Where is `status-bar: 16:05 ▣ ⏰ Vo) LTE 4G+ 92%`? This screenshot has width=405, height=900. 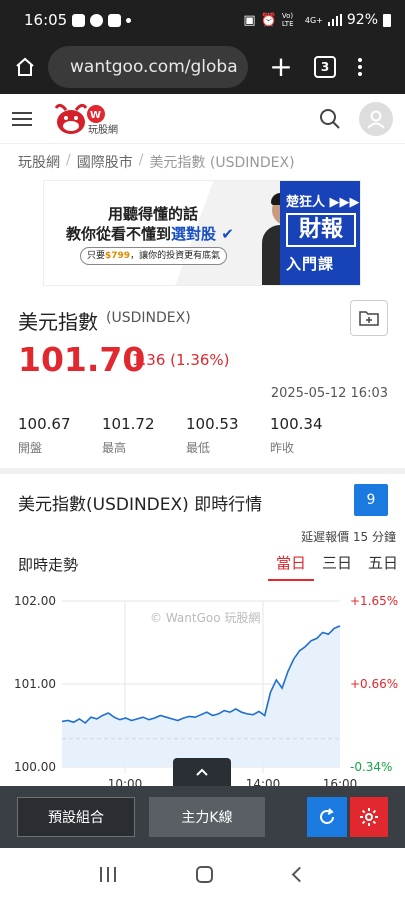
status-bar: 16:05 ▣ ⏰ Vo) LTE 4G+ 92% is located at coordinates (202, 20).